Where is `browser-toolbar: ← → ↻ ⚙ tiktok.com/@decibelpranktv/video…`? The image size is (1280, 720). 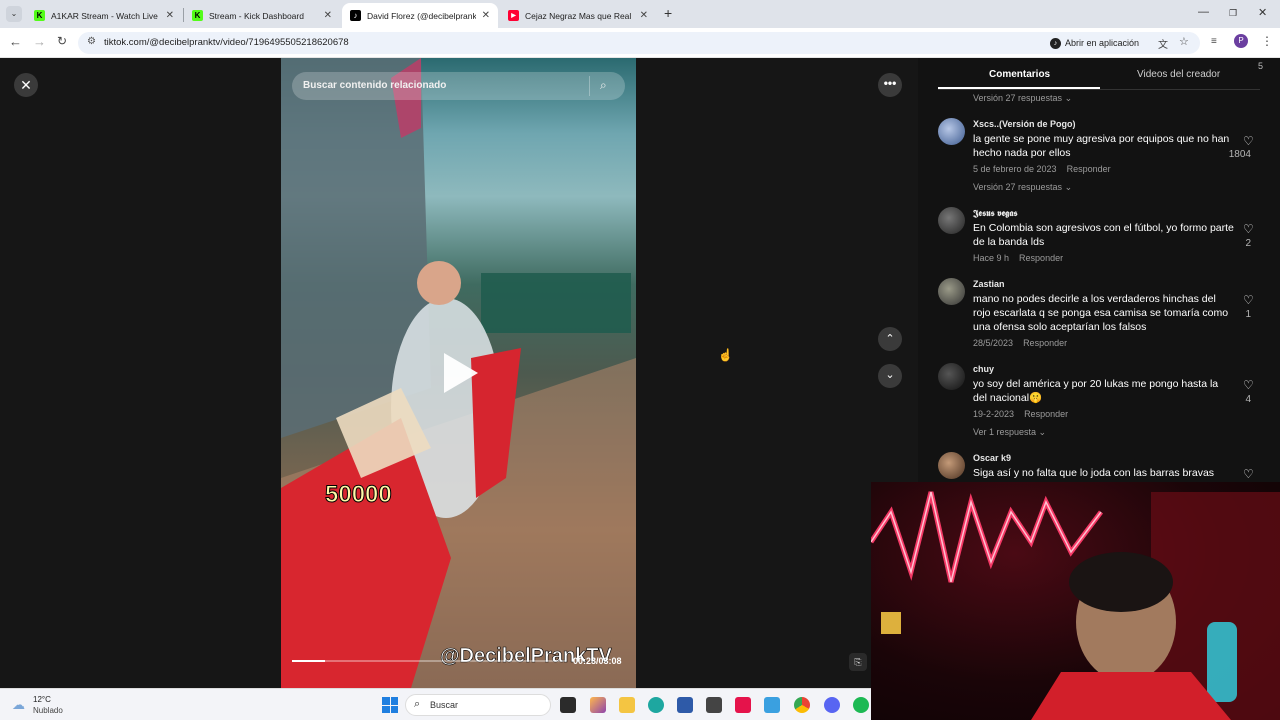
browser-toolbar: ← → ↻ ⚙ tiktok.com/@decibelpranktv/video… is located at coordinates (640, 43).